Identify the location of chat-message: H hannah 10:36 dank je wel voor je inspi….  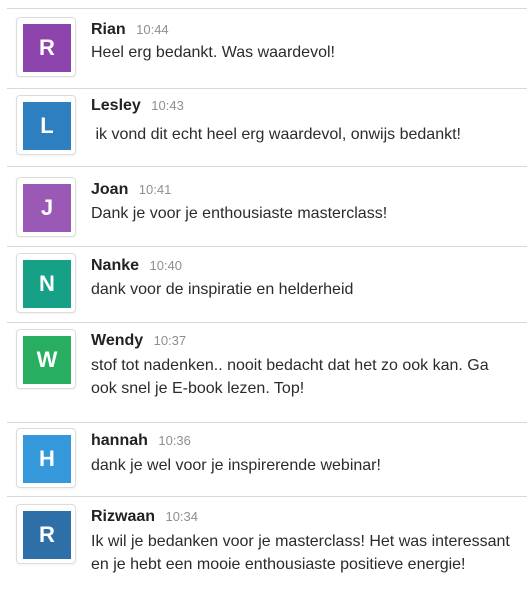
(265, 459).